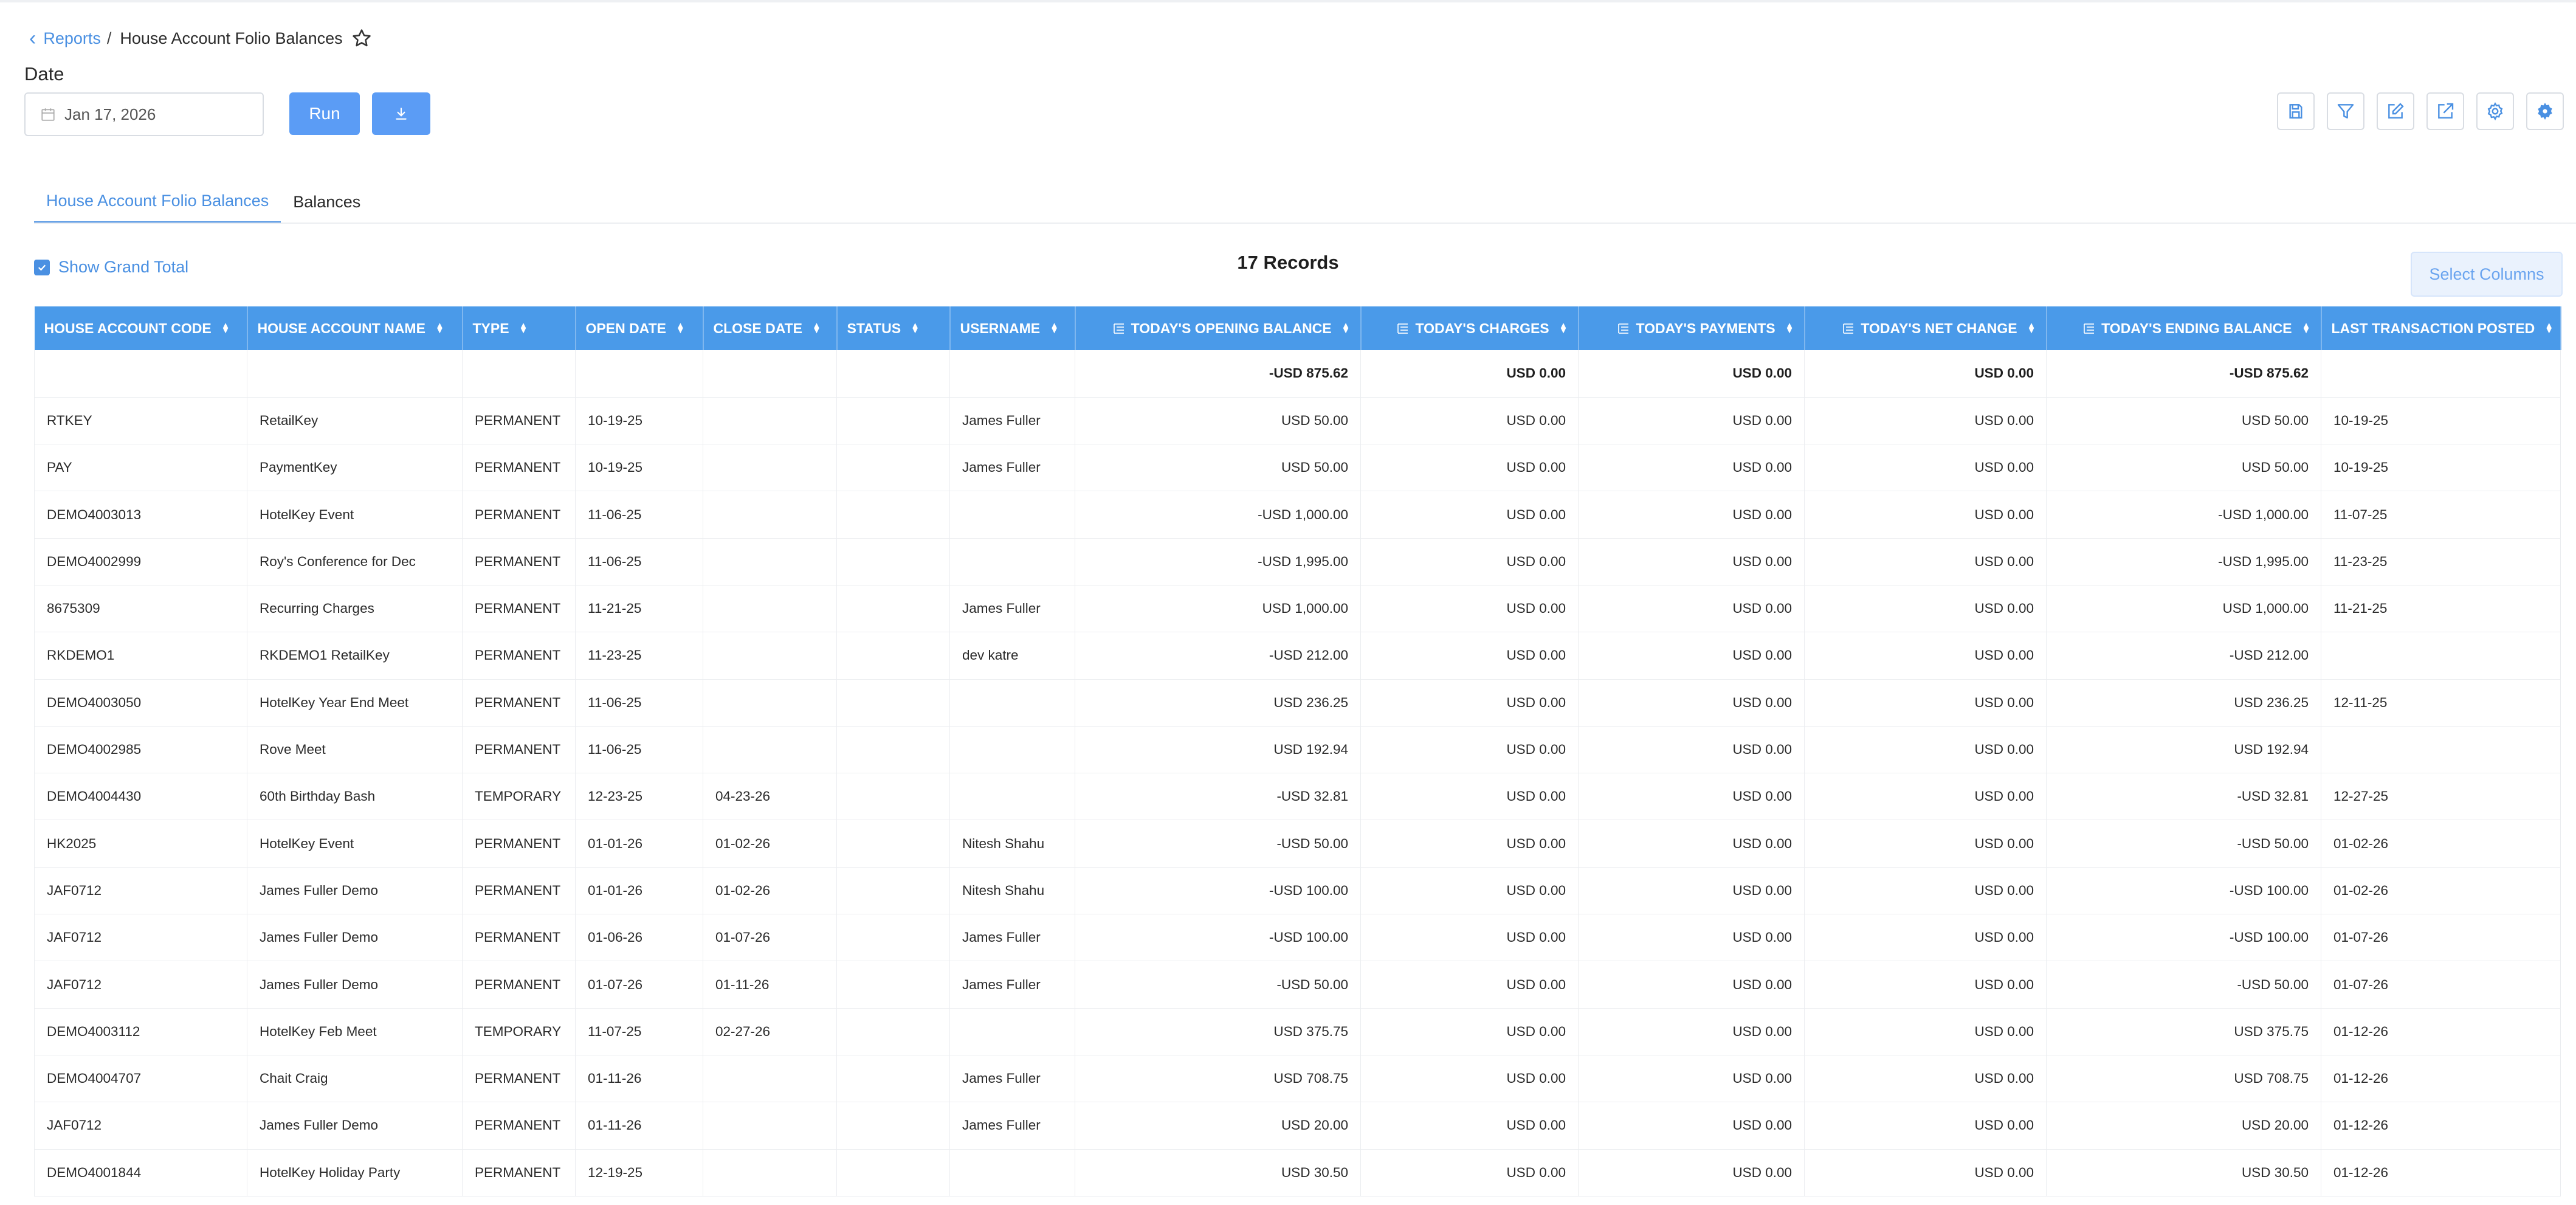  Describe the element at coordinates (140, 561) in the screenshot. I see `table-cell: DEMO4002999` at that location.